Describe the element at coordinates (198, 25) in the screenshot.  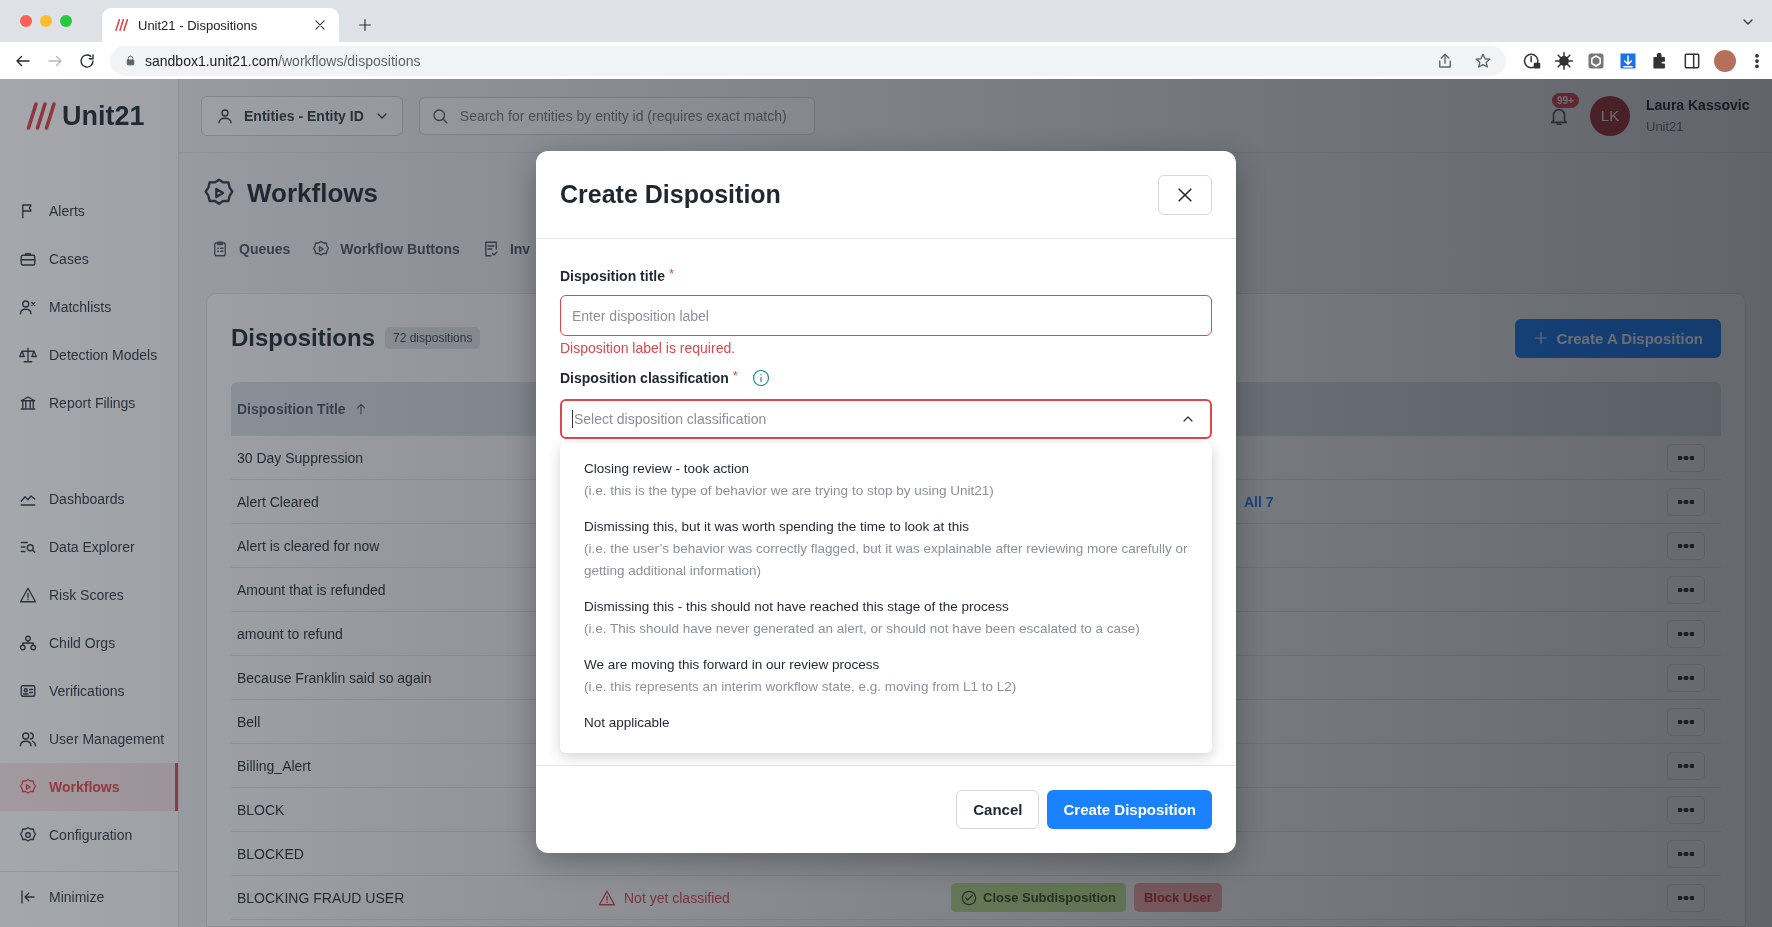
I see `tab-title: Unit21 - Dispositions` at that location.